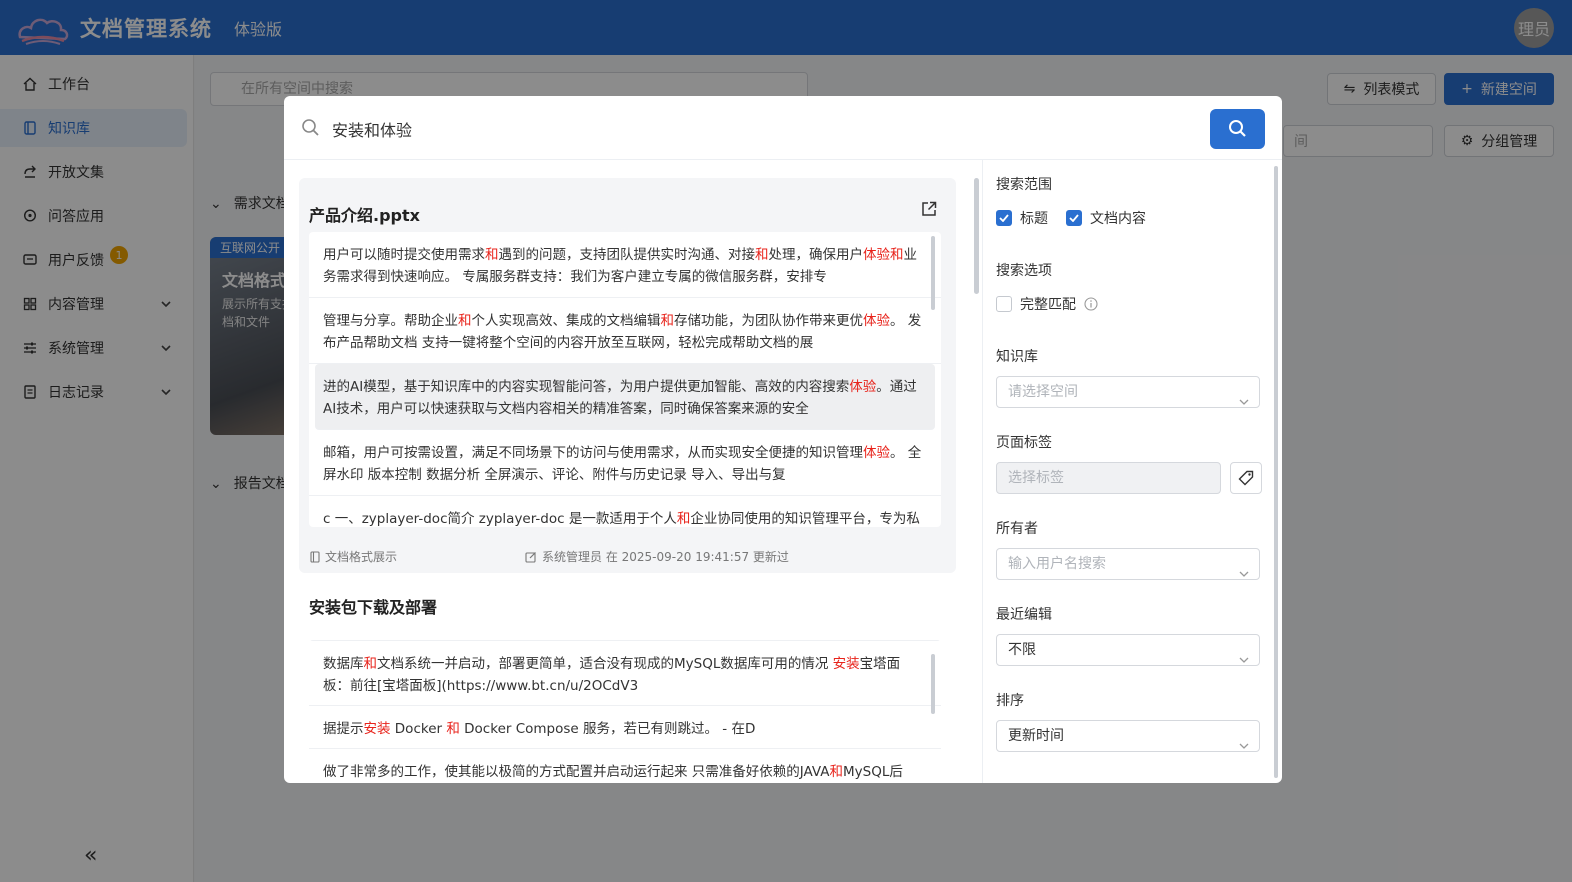 The height and width of the screenshot is (882, 1572). I want to click on checkbox-label: 完整匹配, so click(1048, 305).